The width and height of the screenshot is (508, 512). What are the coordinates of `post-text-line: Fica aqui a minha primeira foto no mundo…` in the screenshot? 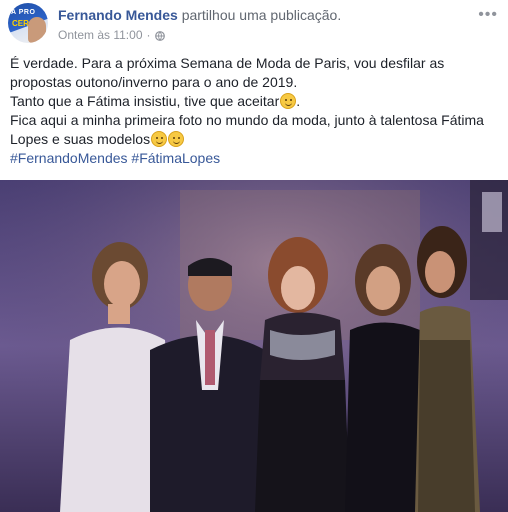 It's located at (247, 120).